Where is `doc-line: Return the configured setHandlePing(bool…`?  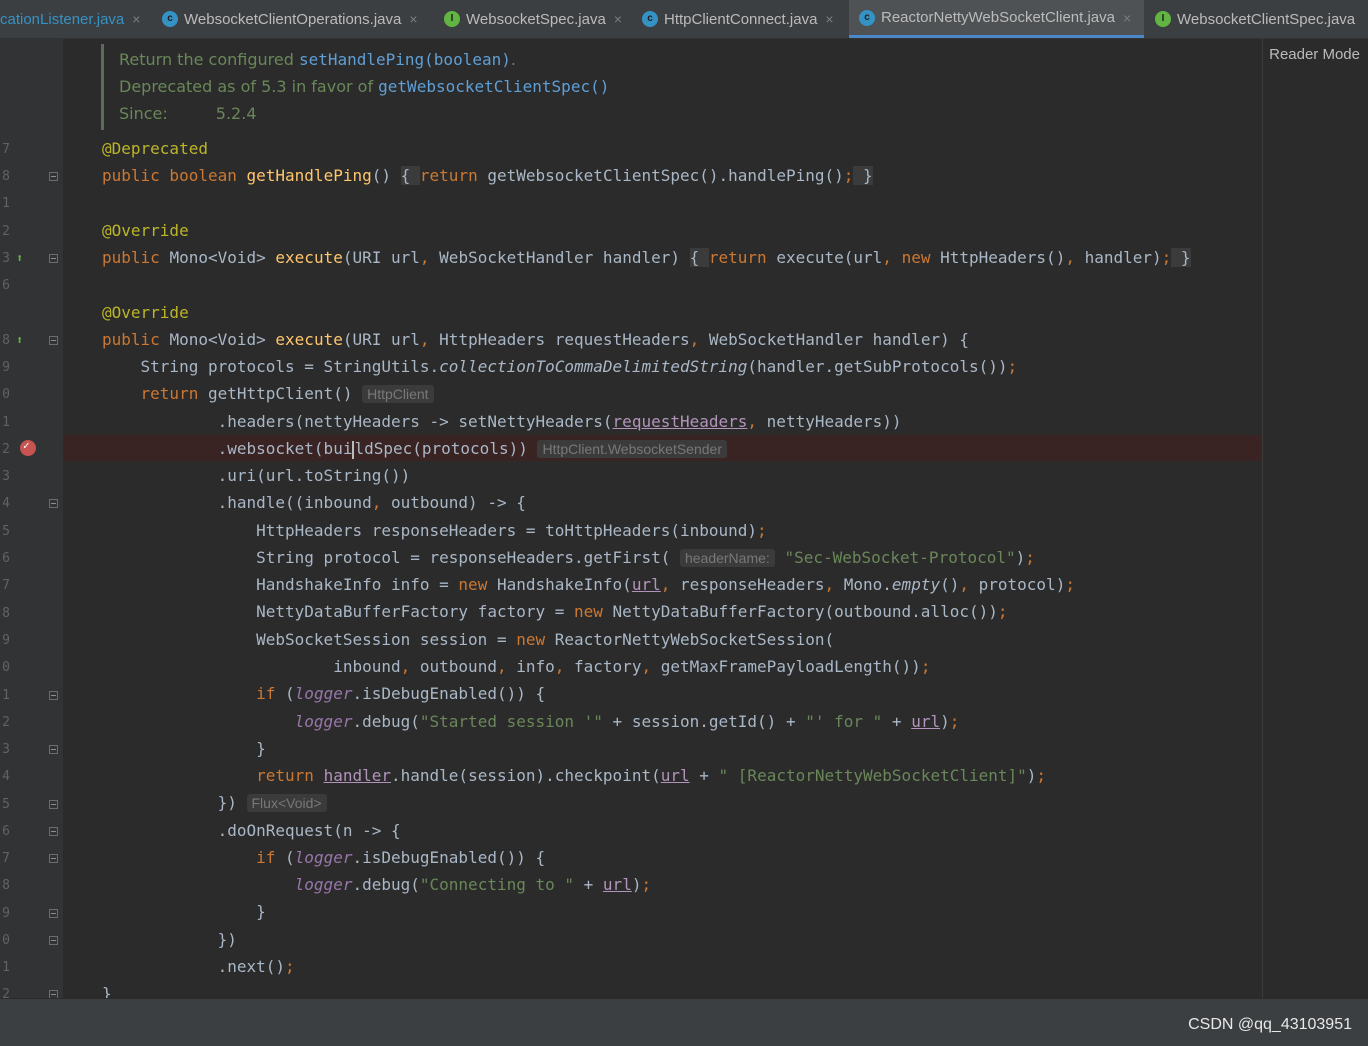
doc-line: Return the configured setHandlePing(bool… is located at coordinates (317, 59).